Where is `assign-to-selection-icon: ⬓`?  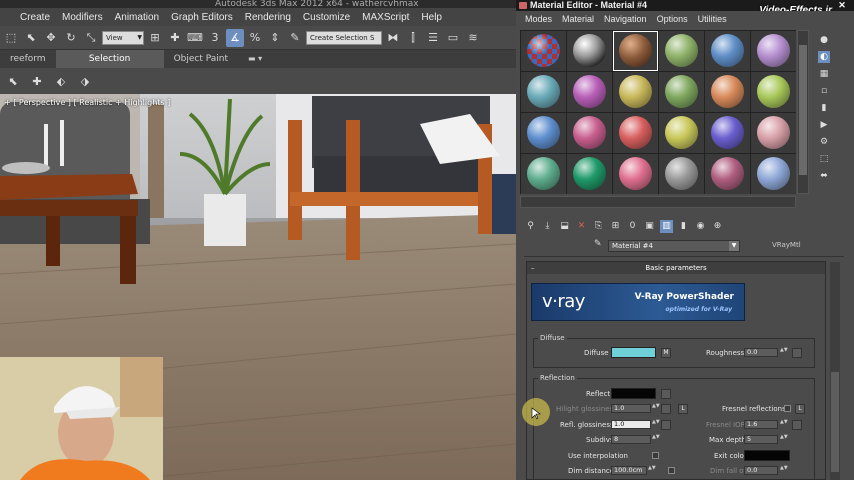
assign-to-selection-icon: ⬓ is located at coordinates (564, 226).